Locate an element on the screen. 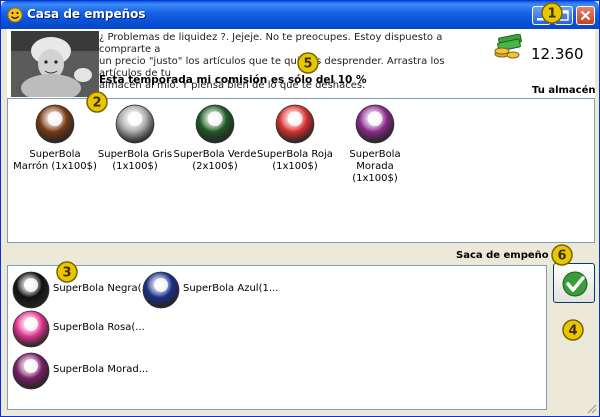  callout-badge-5: 5 is located at coordinates (308, 63).